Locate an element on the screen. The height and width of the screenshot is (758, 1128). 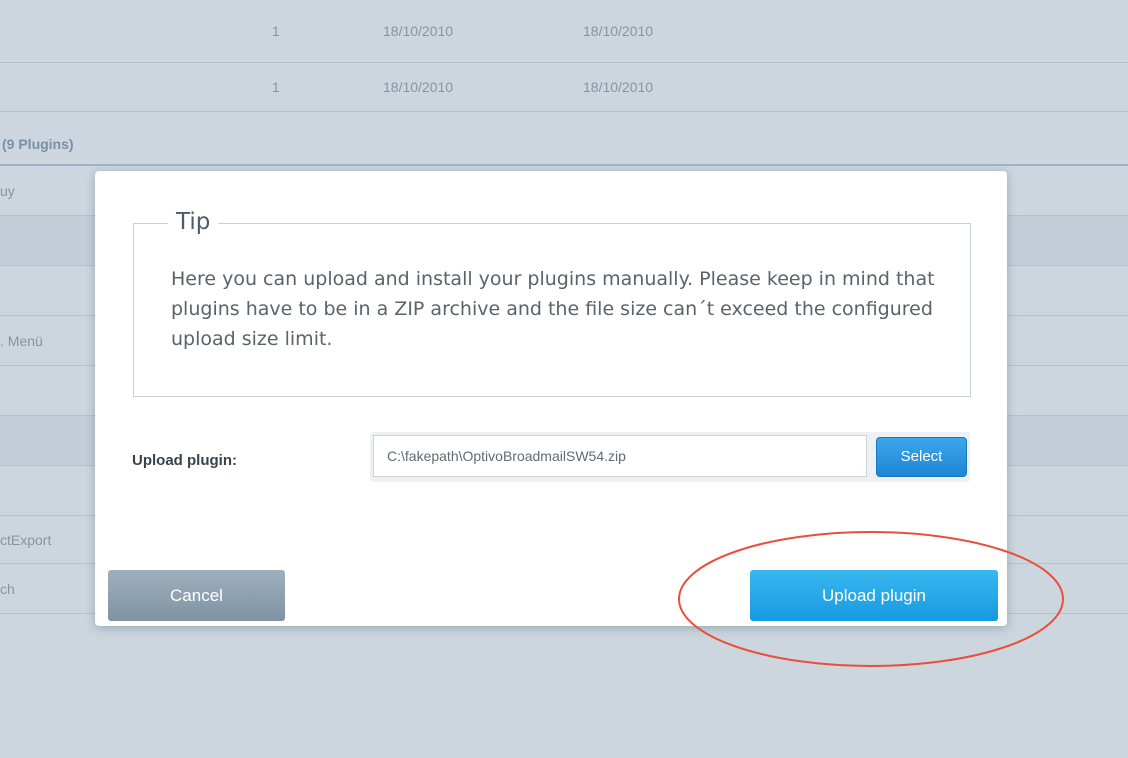
annotation-ellipse-shape is located at coordinates (871, 599).